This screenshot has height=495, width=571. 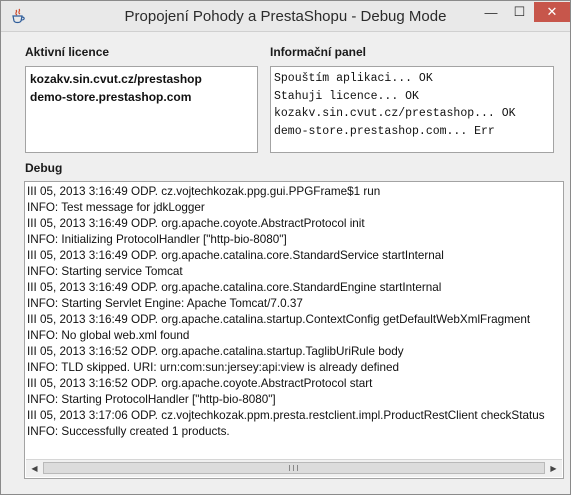 What do you see at coordinates (395, 113) in the screenshot?
I see `info-line: kozakv.sin.cvut.cz/prestashop... OK` at bounding box center [395, 113].